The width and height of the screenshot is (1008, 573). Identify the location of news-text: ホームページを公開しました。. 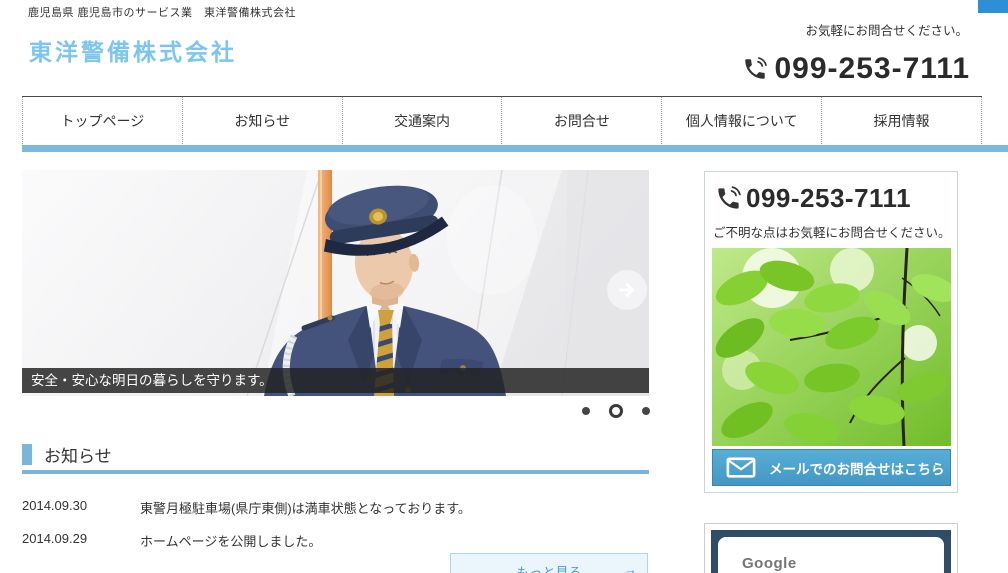
(230, 540).